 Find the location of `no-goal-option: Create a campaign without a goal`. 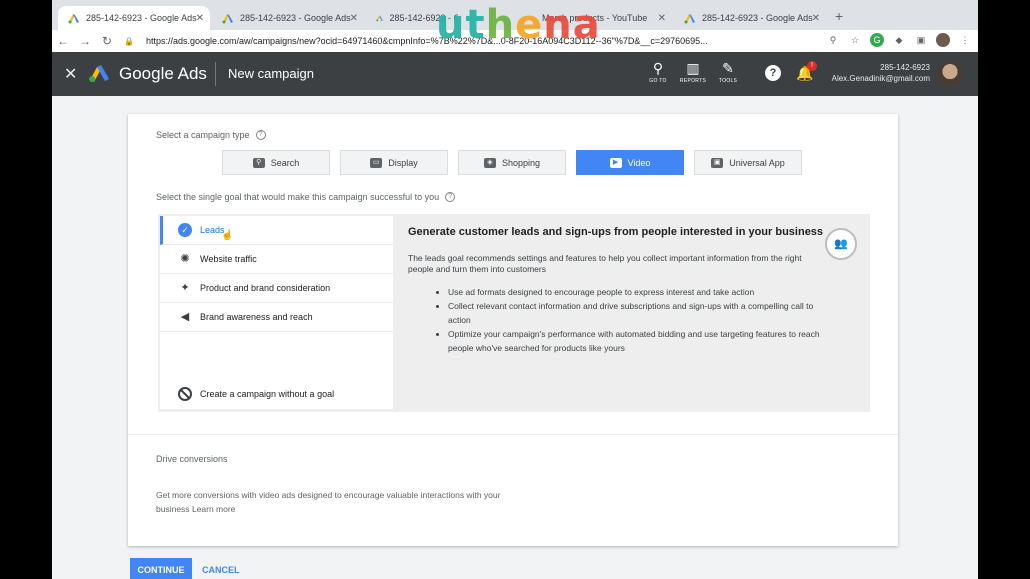

no-goal-option: Create a campaign without a goal is located at coordinates (276, 394).